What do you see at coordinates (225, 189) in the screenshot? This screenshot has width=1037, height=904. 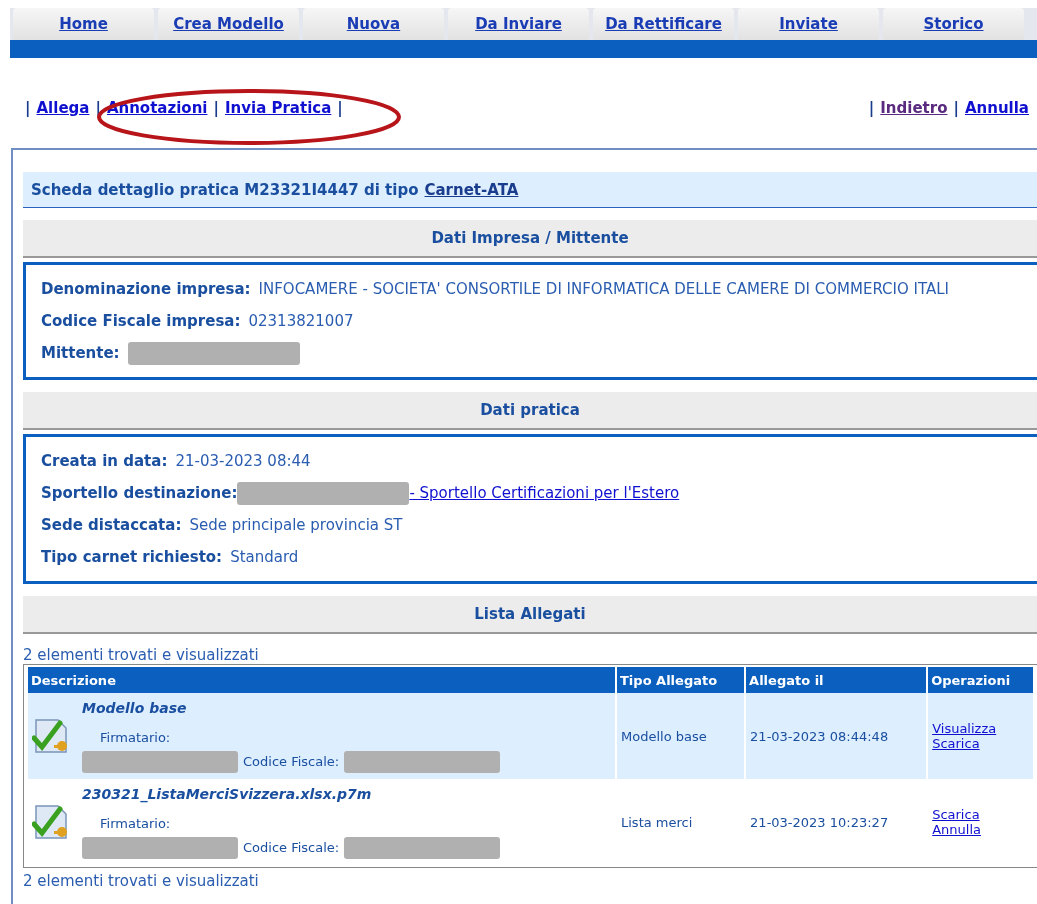 I see `header-text: Scheda dettaglio pratica M23321I4447 di tipo` at bounding box center [225, 189].